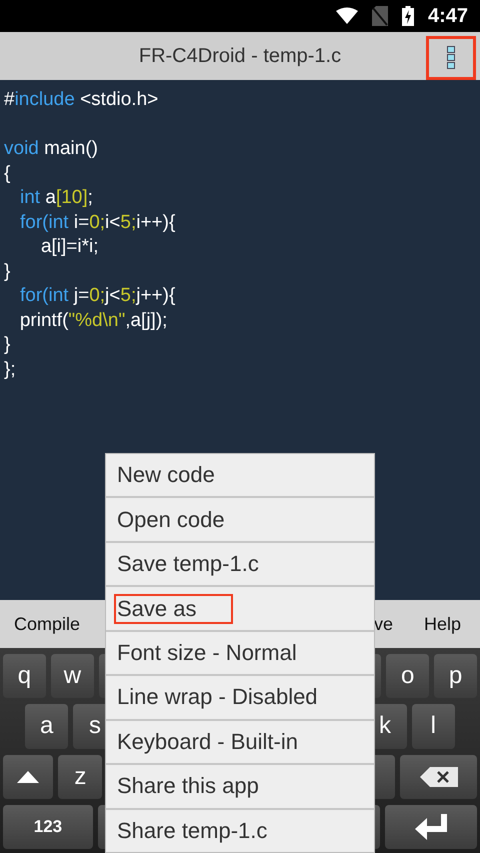  I want to click on shift-icon, so click(28, 776).